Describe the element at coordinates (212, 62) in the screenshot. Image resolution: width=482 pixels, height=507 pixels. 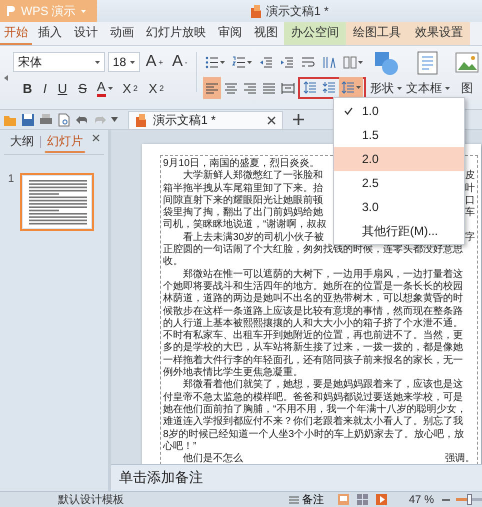
I see `bullet-list-icon` at that location.